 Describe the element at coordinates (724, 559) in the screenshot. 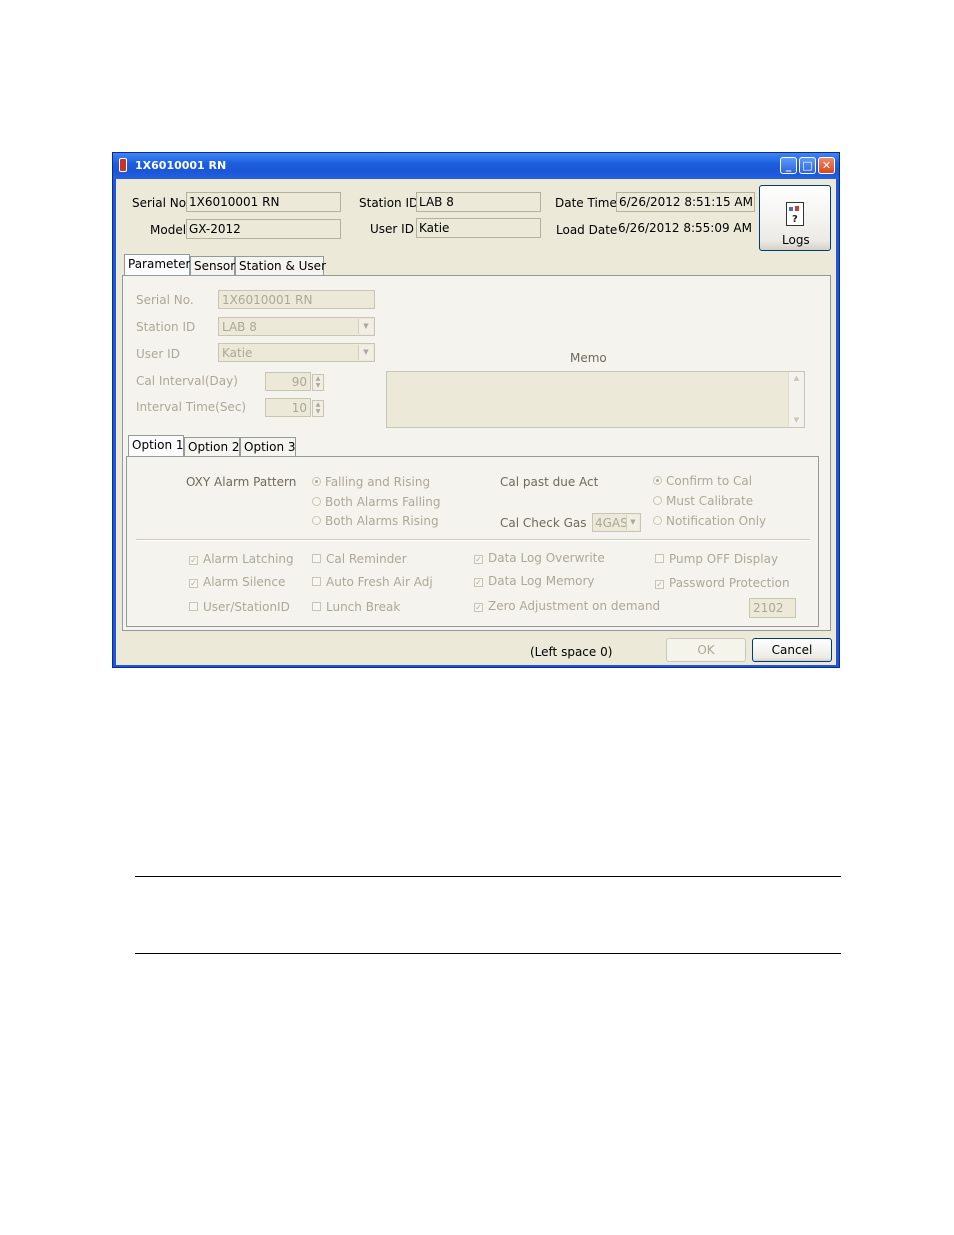

I see `checkbox-label: Pump OFF Display` at that location.